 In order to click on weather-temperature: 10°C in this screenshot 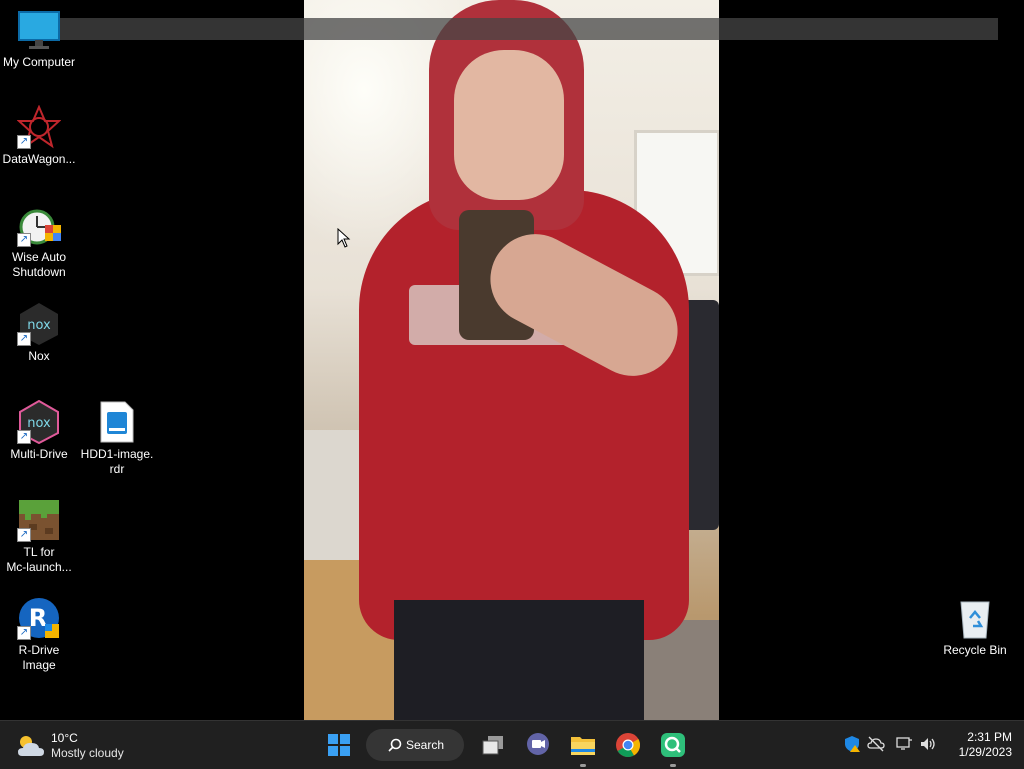, I will do `click(64, 738)`.